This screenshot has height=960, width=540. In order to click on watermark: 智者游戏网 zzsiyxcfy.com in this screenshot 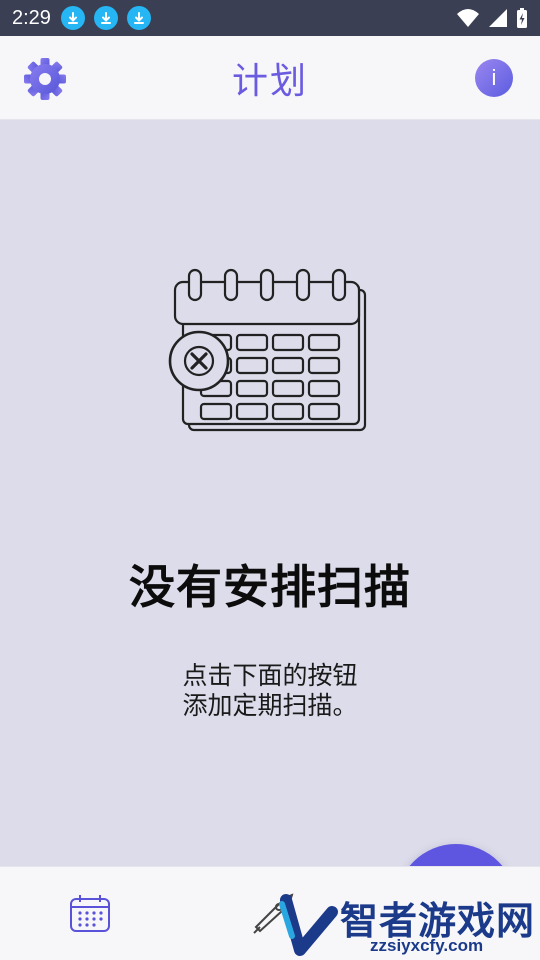, I will do `click(405, 923)`.